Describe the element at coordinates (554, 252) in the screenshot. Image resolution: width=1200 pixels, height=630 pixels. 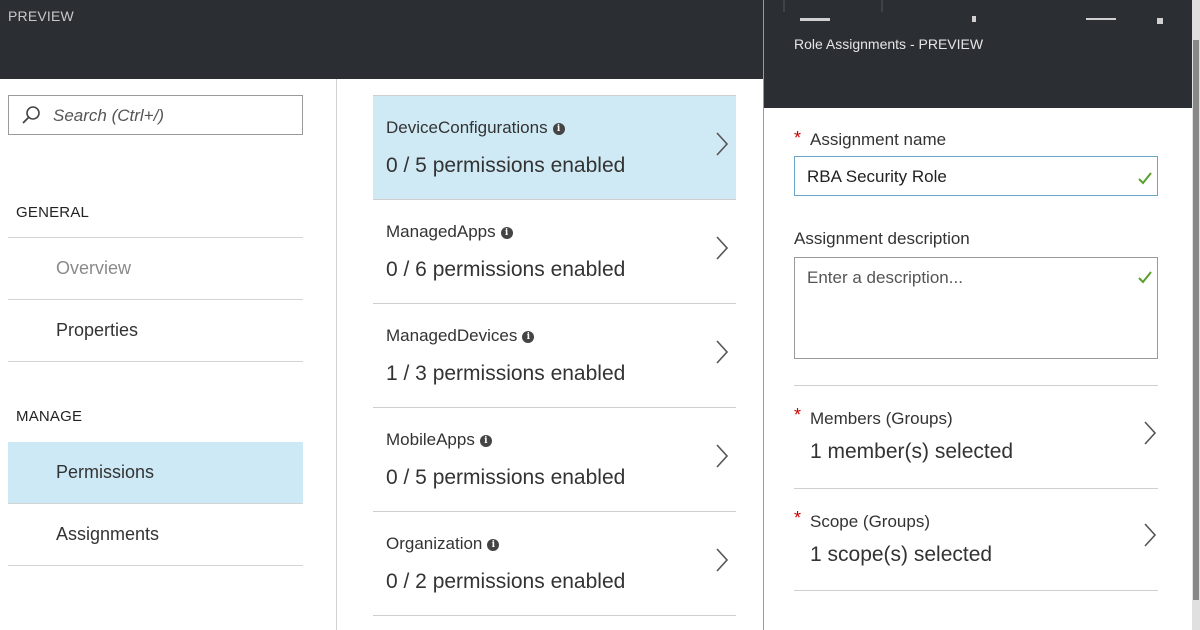
I see `permission-row-managedapps: ManagedApps i 0 / 6 permissions enabled` at that location.